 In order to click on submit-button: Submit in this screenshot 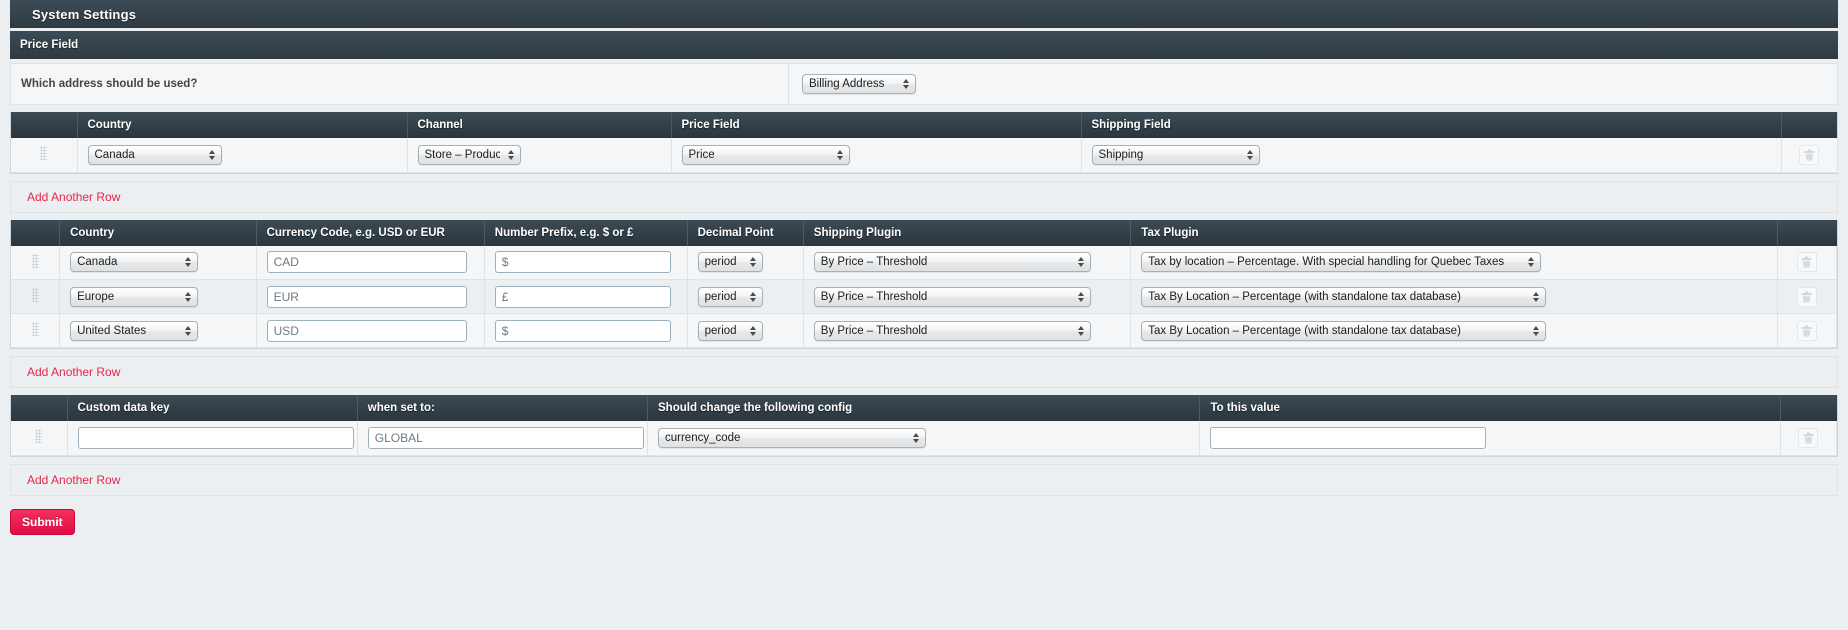, I will do `click(42, 521)`.